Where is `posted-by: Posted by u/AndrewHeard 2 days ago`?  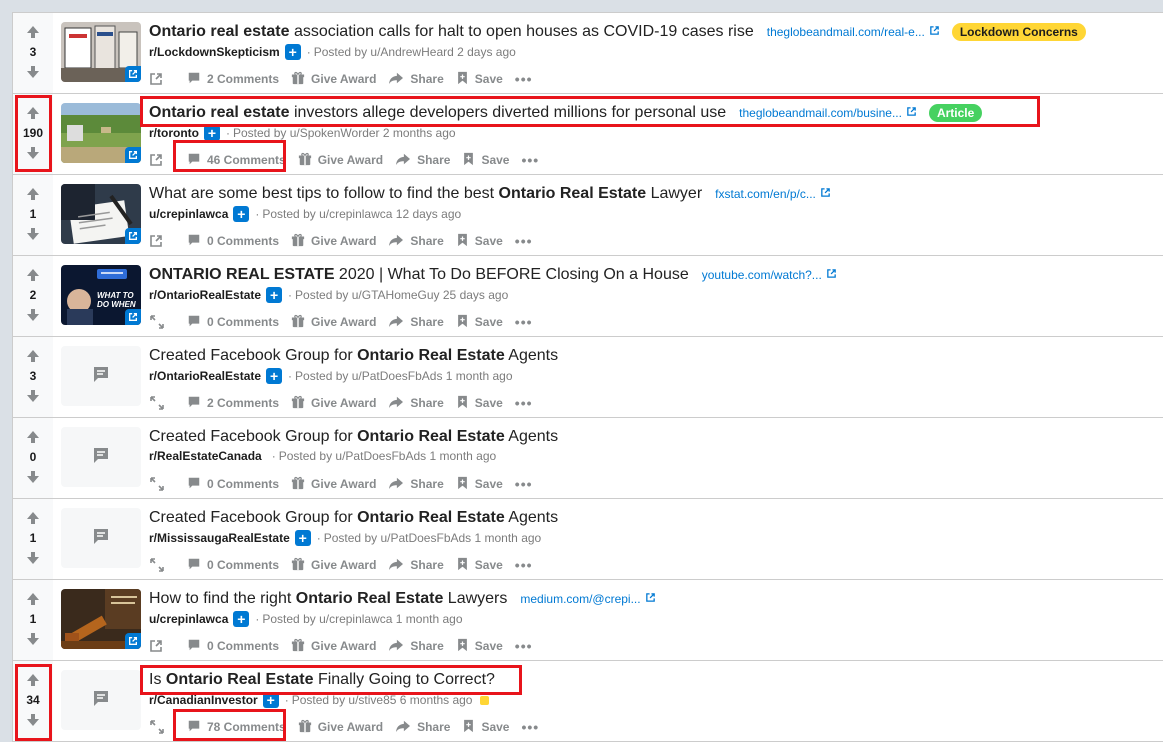 posted-by: Posted by u/AndrewHeard 2 days ago is located at coordinates (415, 52).